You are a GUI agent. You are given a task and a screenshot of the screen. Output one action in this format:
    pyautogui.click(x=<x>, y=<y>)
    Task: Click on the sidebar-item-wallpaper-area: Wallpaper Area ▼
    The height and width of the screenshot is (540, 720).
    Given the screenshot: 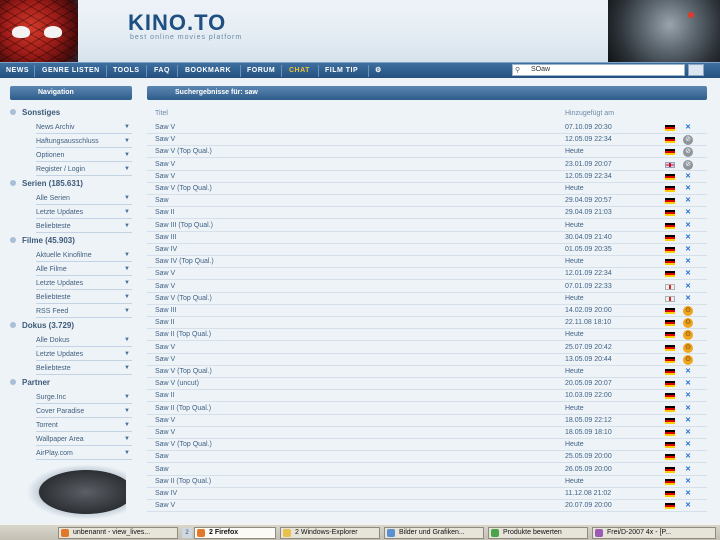 What is the action you would take?
    pyautogui.click(x=84, y=439)
    